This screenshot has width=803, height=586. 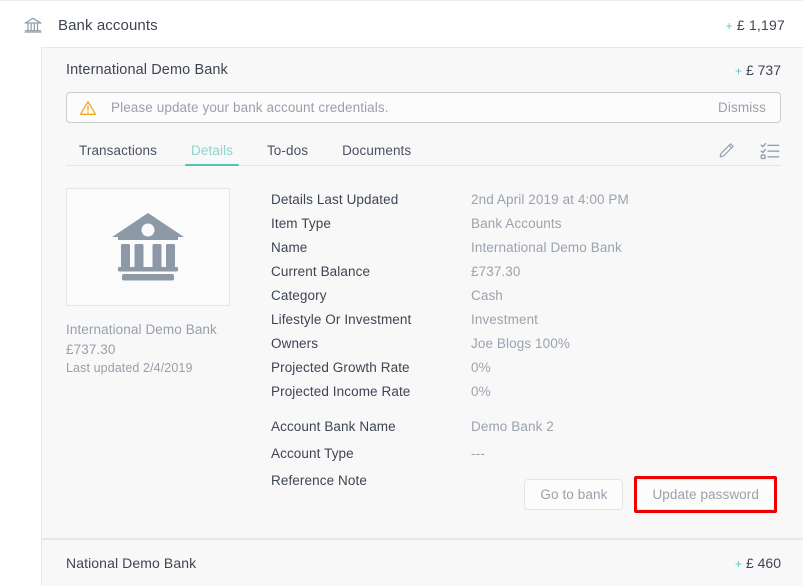 What do you see at coordinates (546, 247) in the screenshot?
I see `detail-value: International Demo Bank` at bounding box center [546, 247].